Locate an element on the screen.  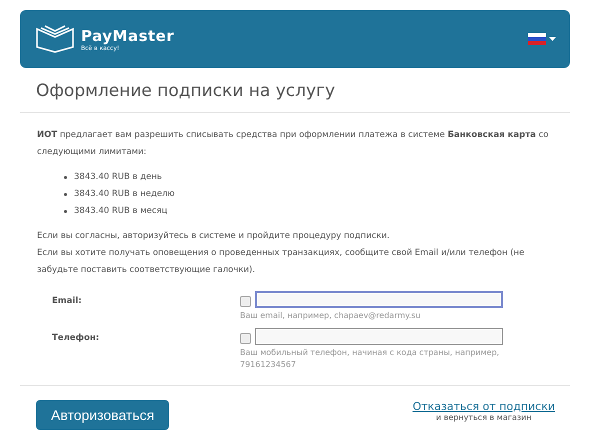
brand-name: PayMaster is located at coordinates (127, 35).